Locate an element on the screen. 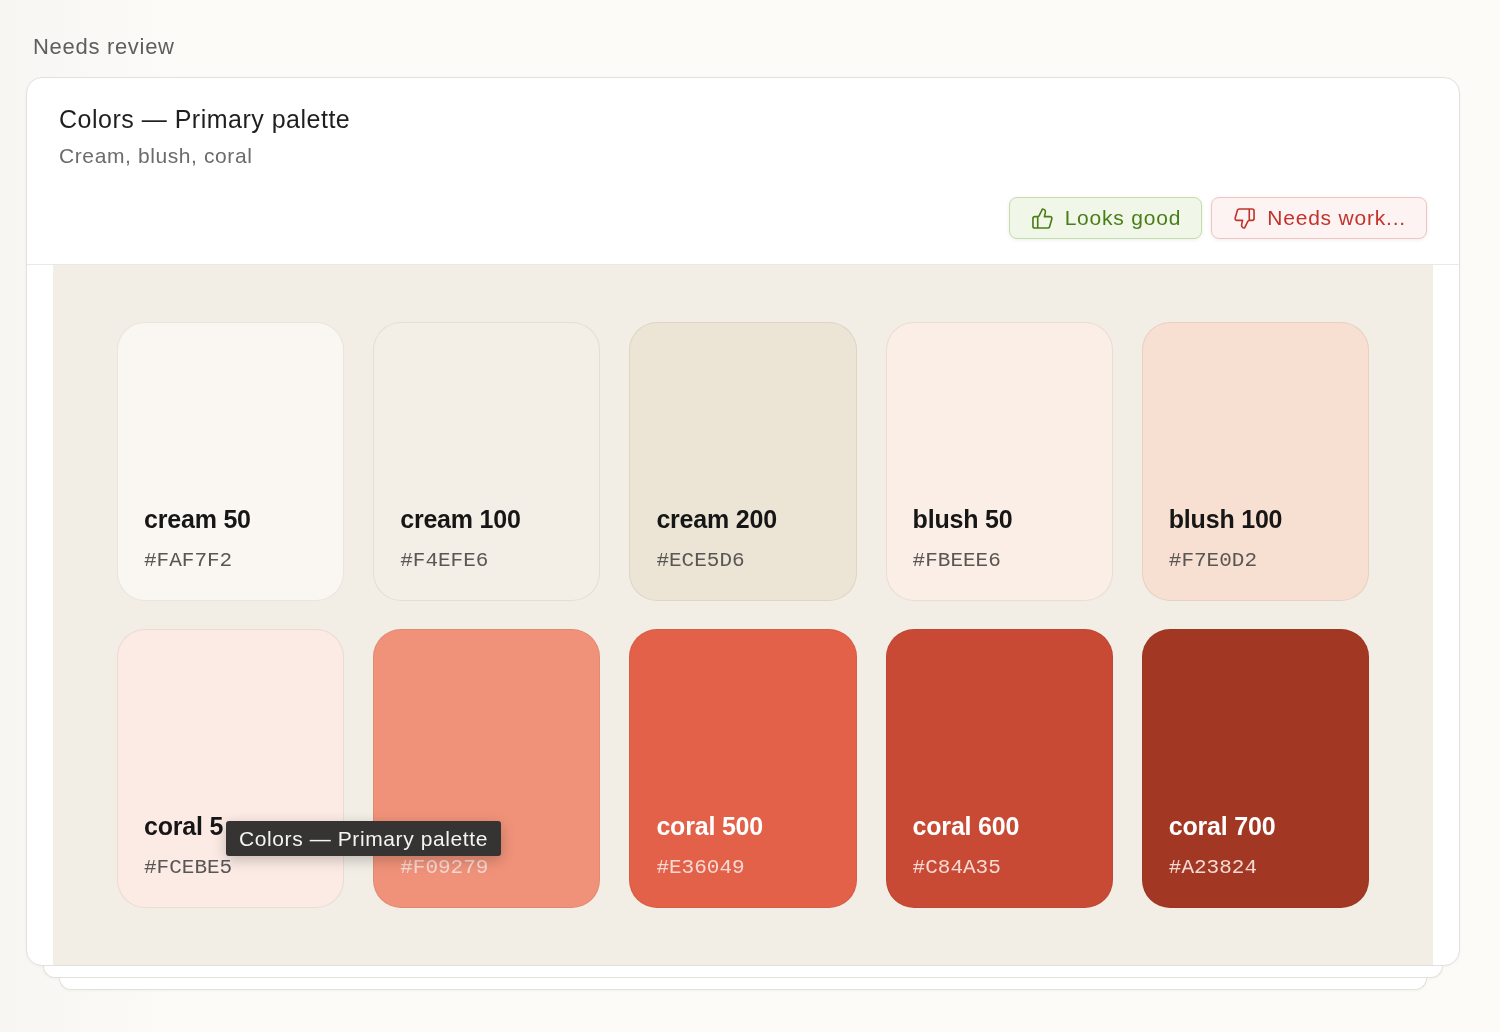  card-title: Colors — Primary palette is located at coordinates (205, 119).